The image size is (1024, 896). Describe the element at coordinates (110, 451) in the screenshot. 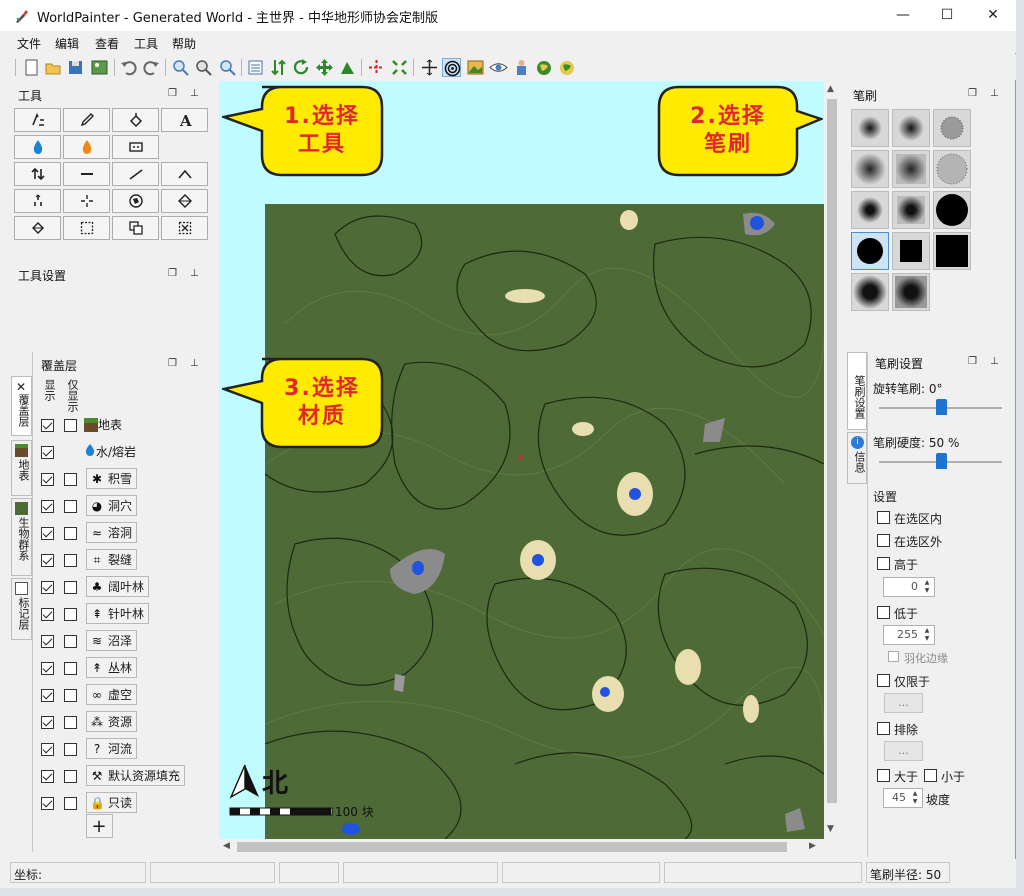

I see `layer-item-1: 水/熔岩` at that location.